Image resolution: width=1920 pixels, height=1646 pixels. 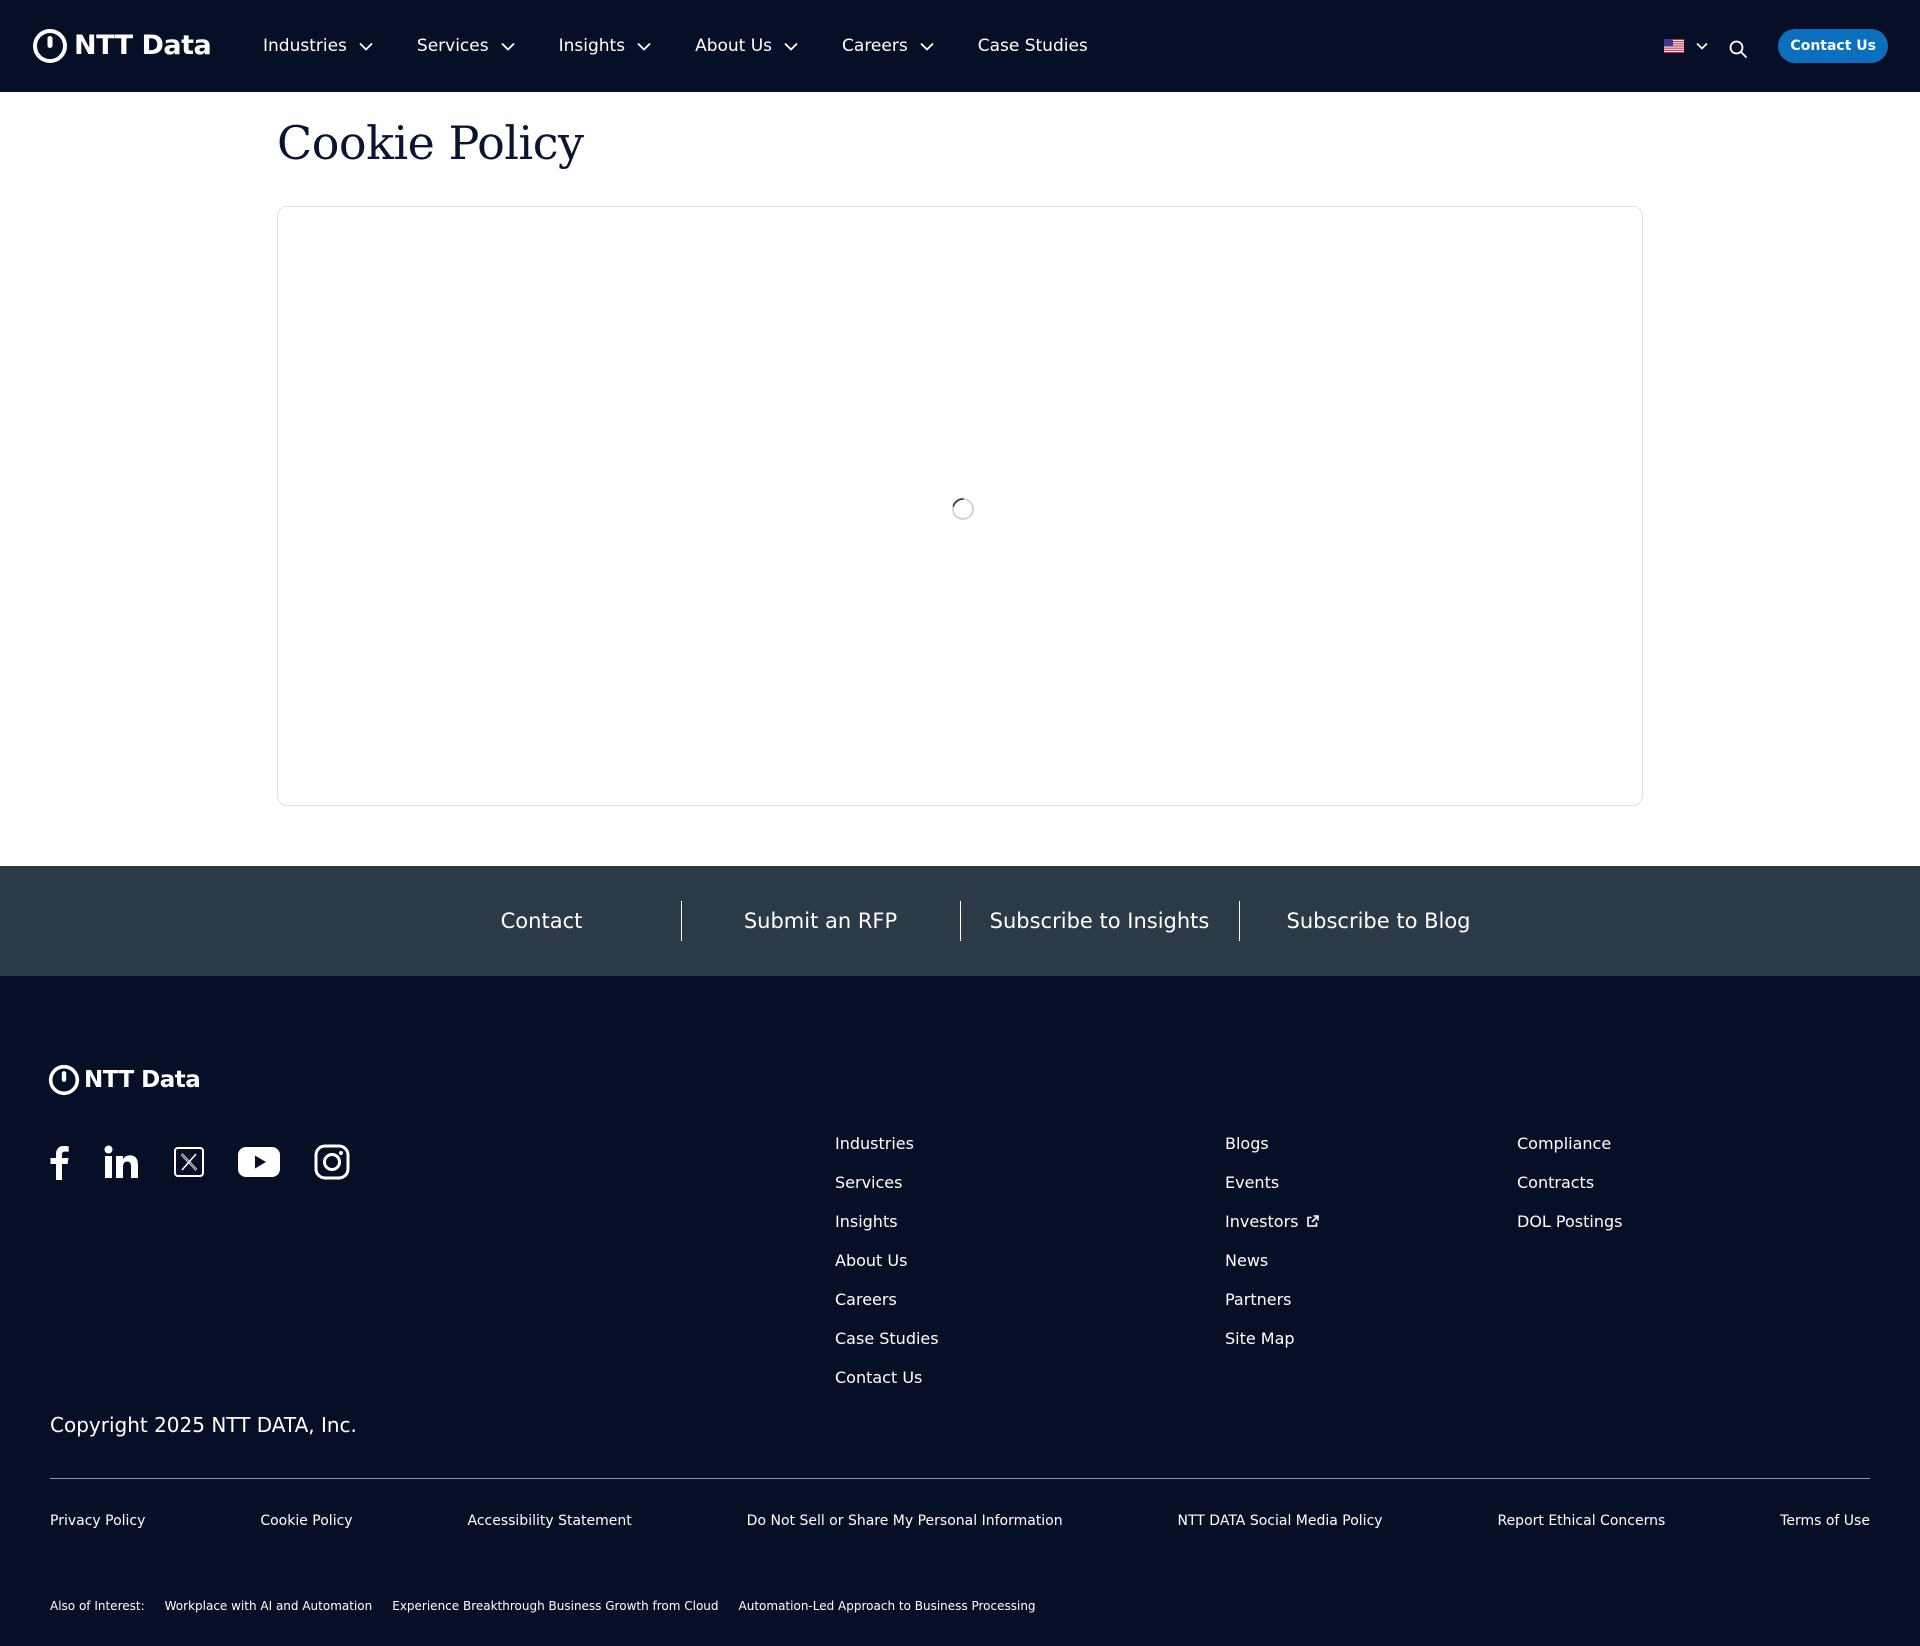 I want to click on footer-link-blogs: Blogs, so click(x=1272, y=1143).